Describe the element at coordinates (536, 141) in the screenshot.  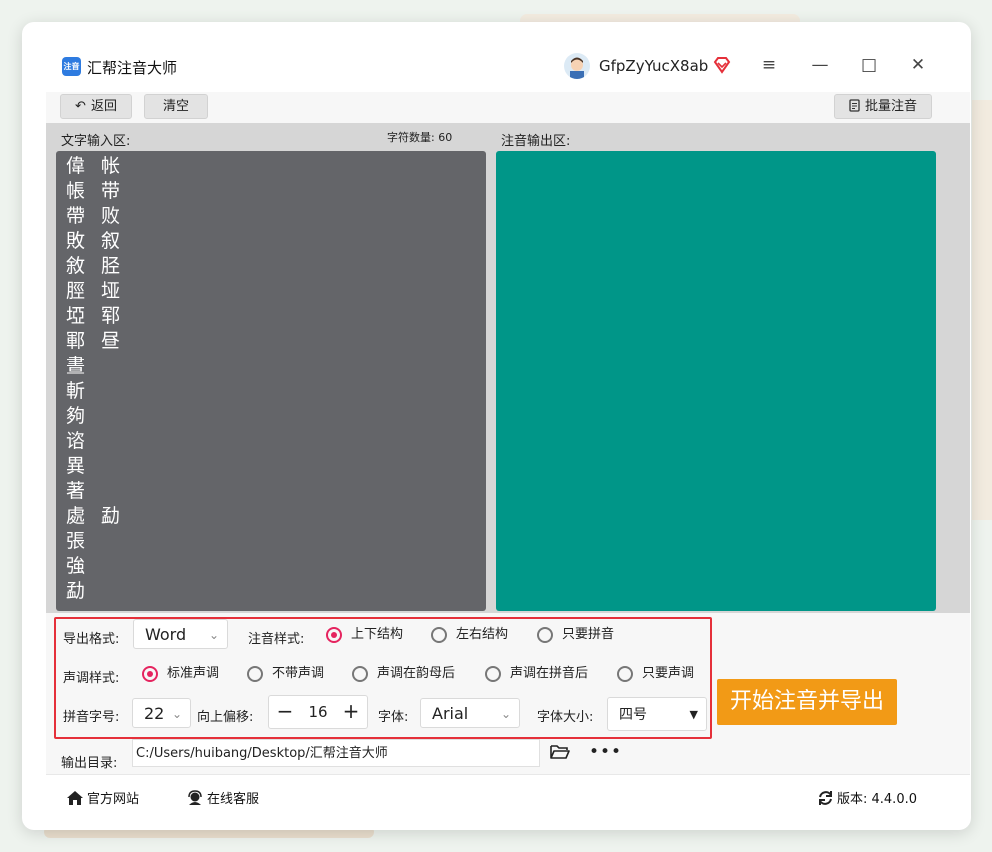
I see `output-area-label: 注音输出区:` at that location.